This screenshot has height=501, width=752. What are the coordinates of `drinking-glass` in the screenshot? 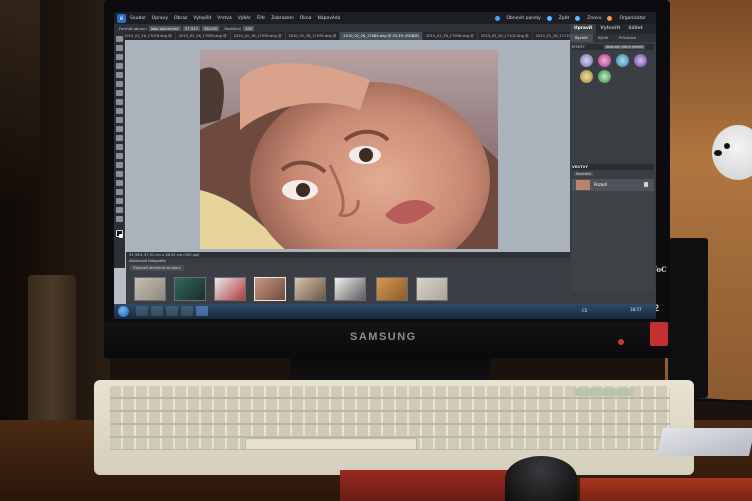 It's located at (52, 350).